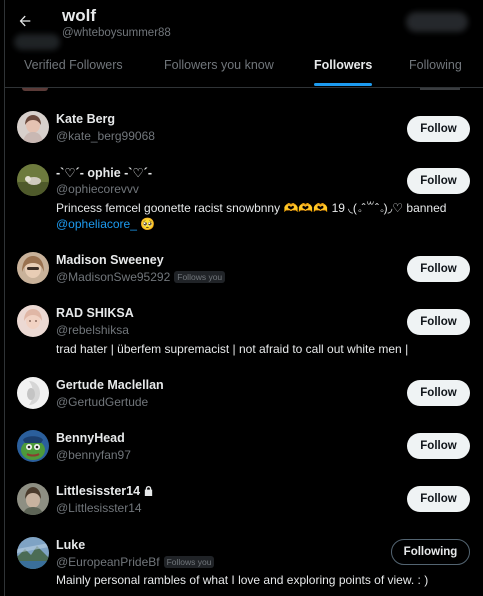 The width and height of the screenshot is (483, 596). I want to click on user-handle: @EuropeanPrideBf Follows you, so click(135, 562).